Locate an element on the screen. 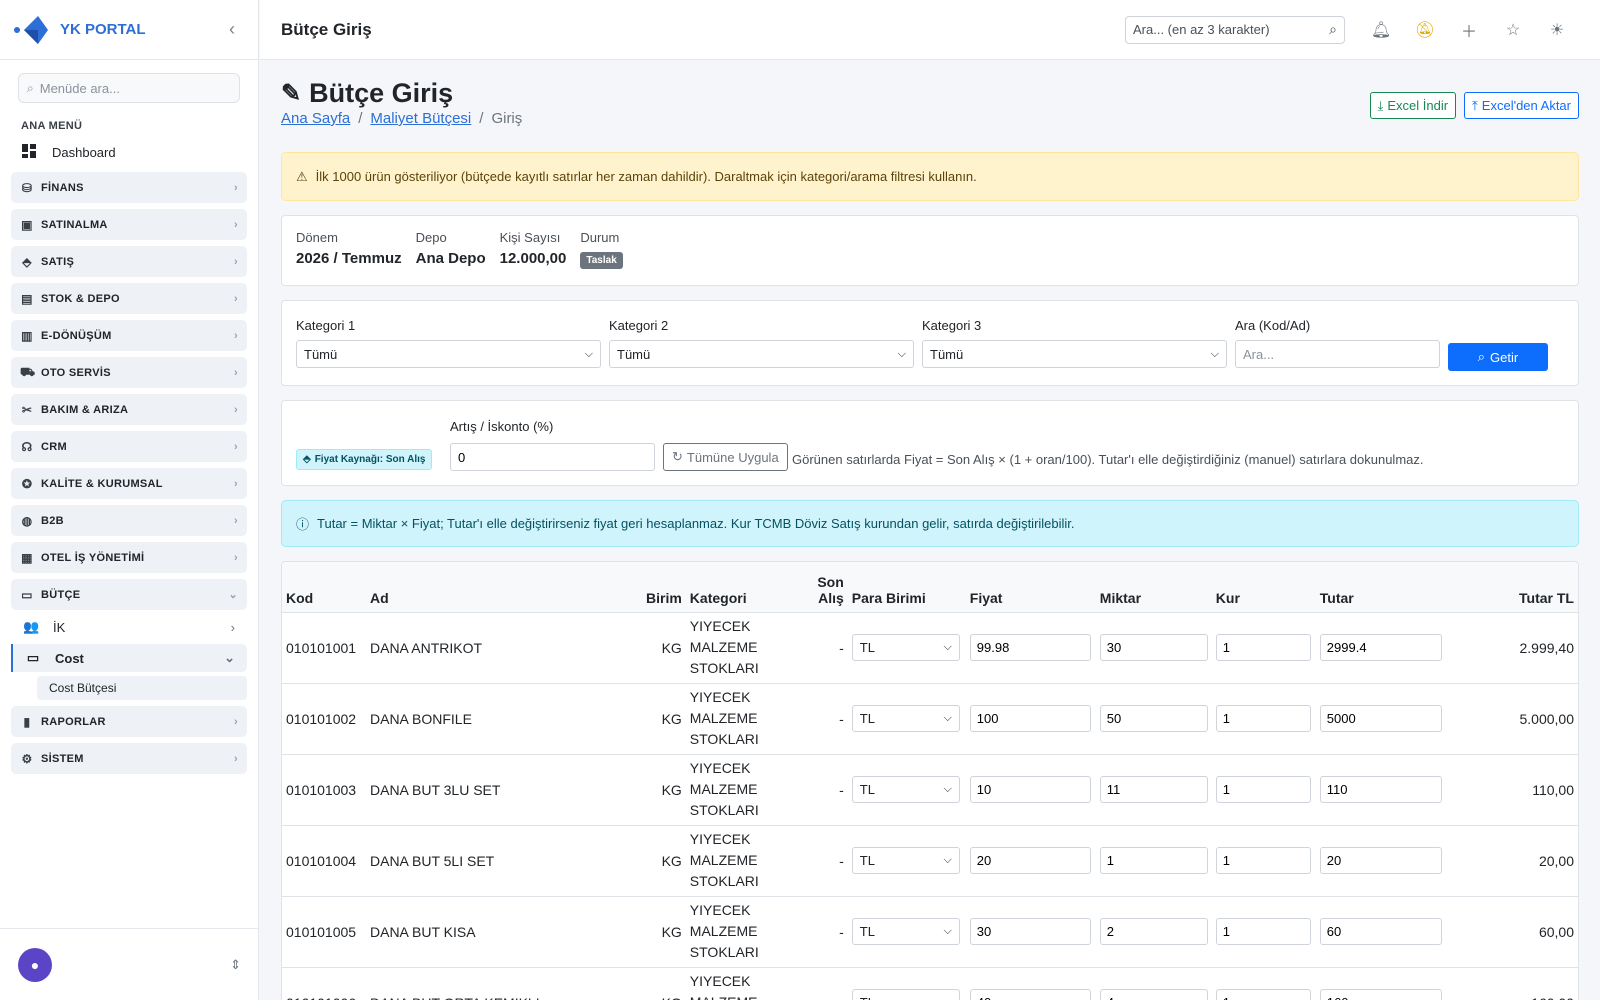 Image resolution: width=1600 pixels, height=1000 pixels. col-para-birimi: Para Birimi is located at coordinates (906, 587).